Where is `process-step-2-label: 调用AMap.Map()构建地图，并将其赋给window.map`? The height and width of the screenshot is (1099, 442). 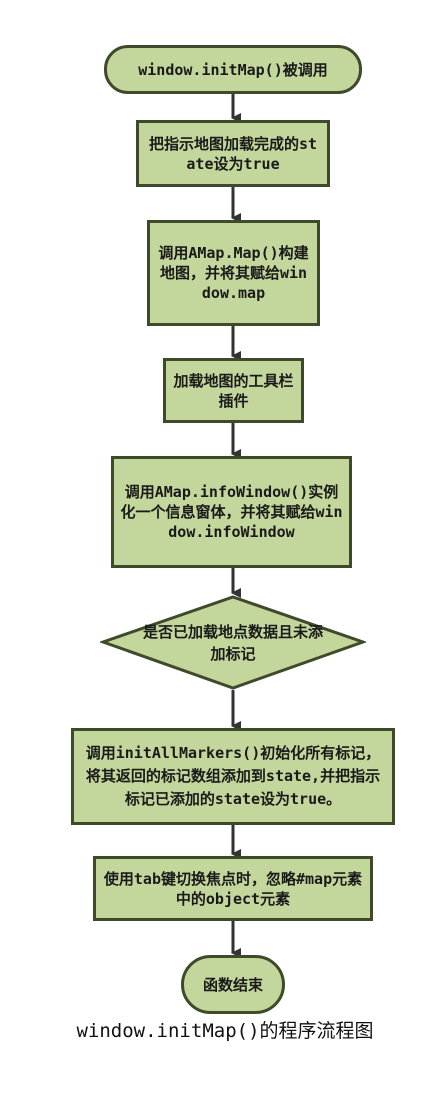 process-step-2-label: 调用AMap.Map()构建地图，并将其赋给window.map is located at coordinates (233, 273).